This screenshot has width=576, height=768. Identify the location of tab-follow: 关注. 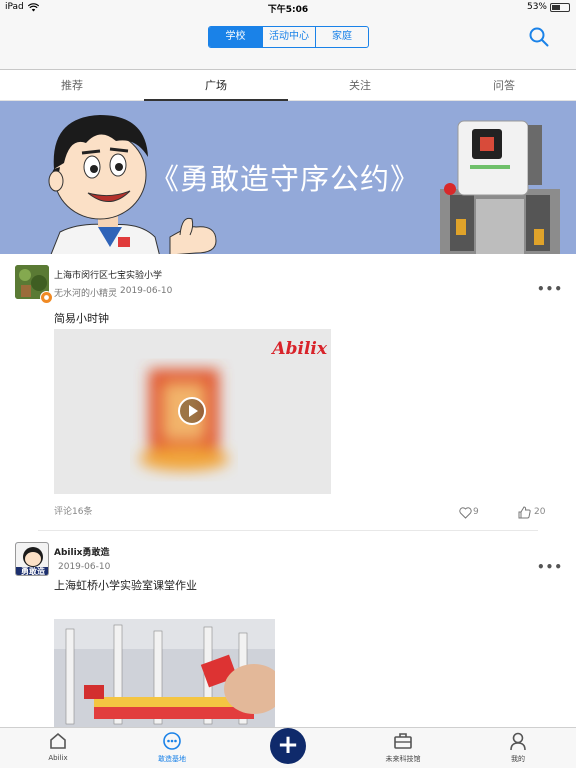
(360, 85).